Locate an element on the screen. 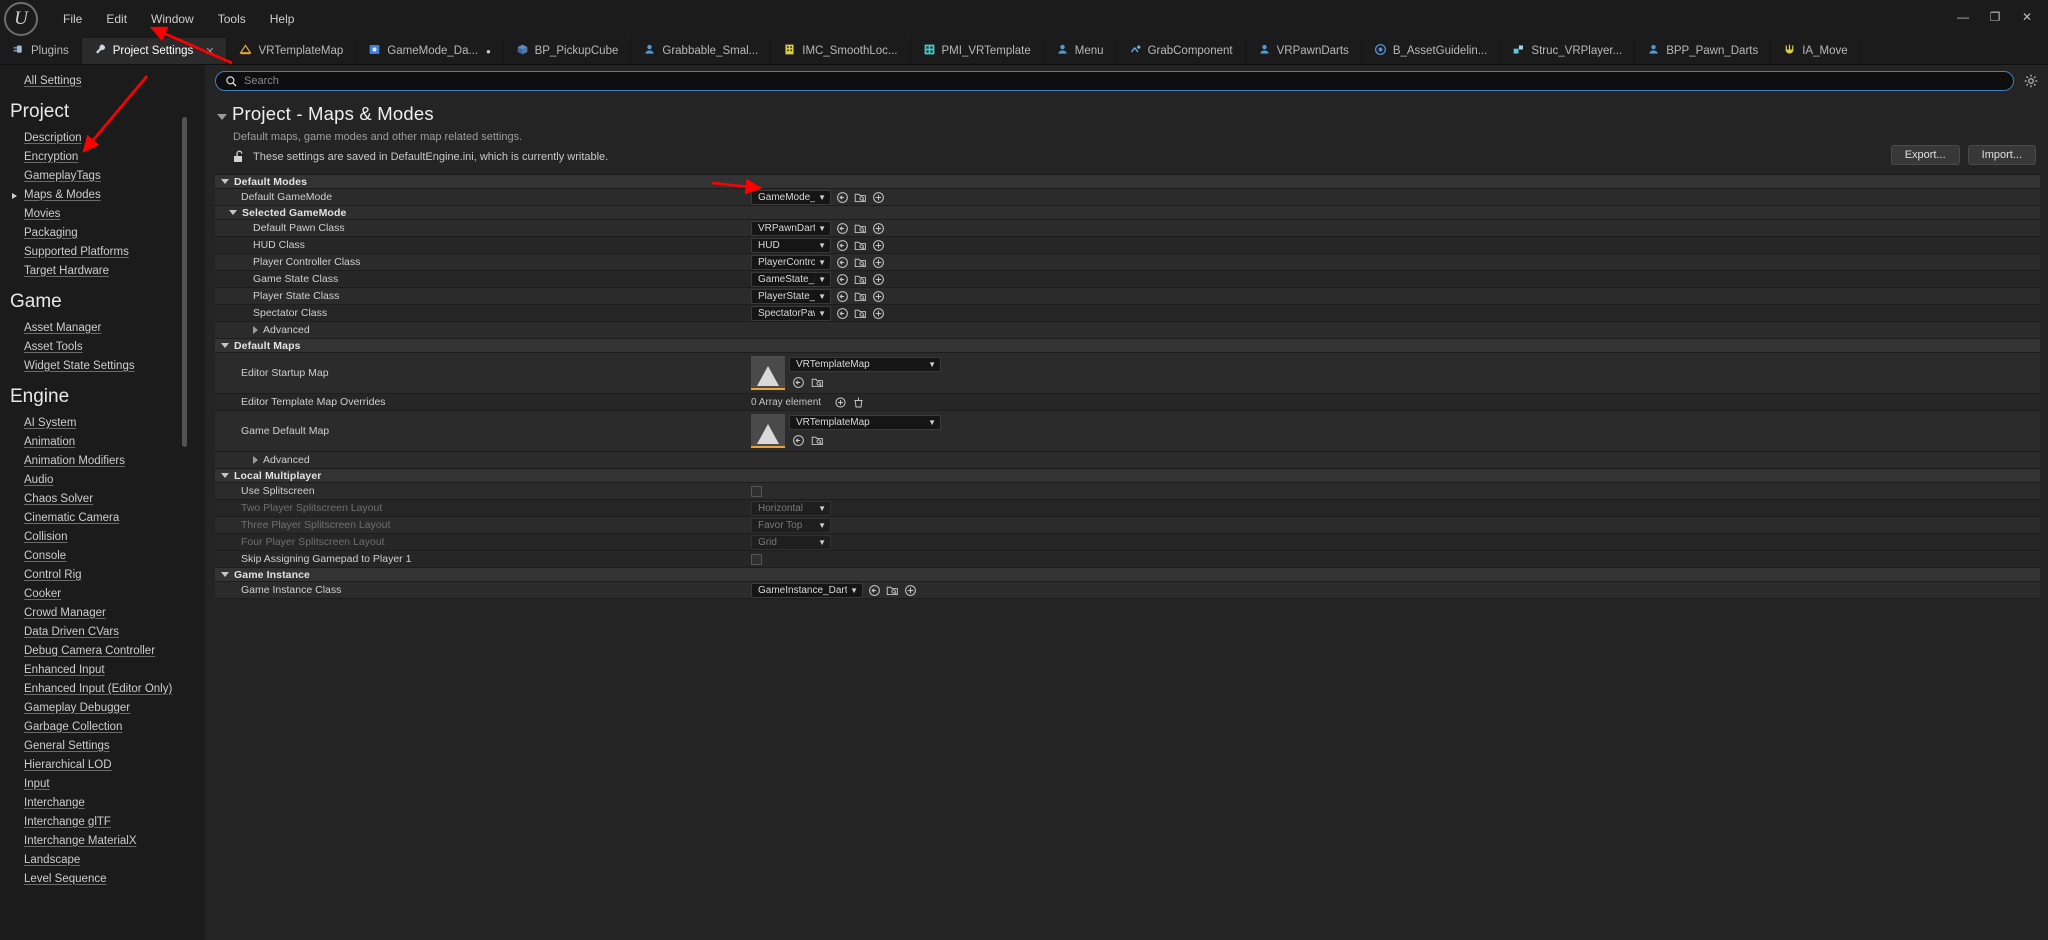 Image resolution: width=2048 pixels, height=940 pixels. property-row: HUD Class HUD ▼ is located at coordinates (1127, 245).